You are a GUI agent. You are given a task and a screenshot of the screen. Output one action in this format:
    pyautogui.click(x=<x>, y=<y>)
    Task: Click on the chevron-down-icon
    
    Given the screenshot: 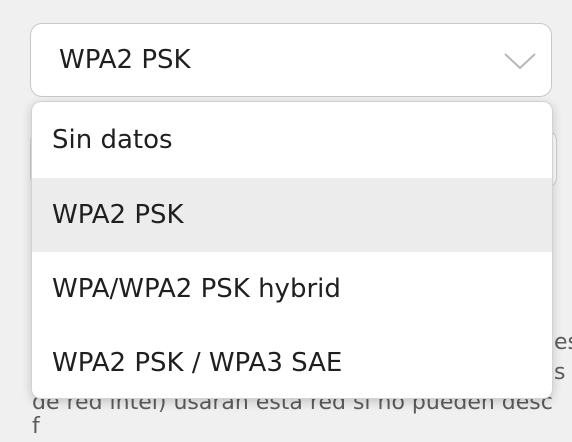 What is the action you would take?
    pyautogui.click(x=520, y=61)
    